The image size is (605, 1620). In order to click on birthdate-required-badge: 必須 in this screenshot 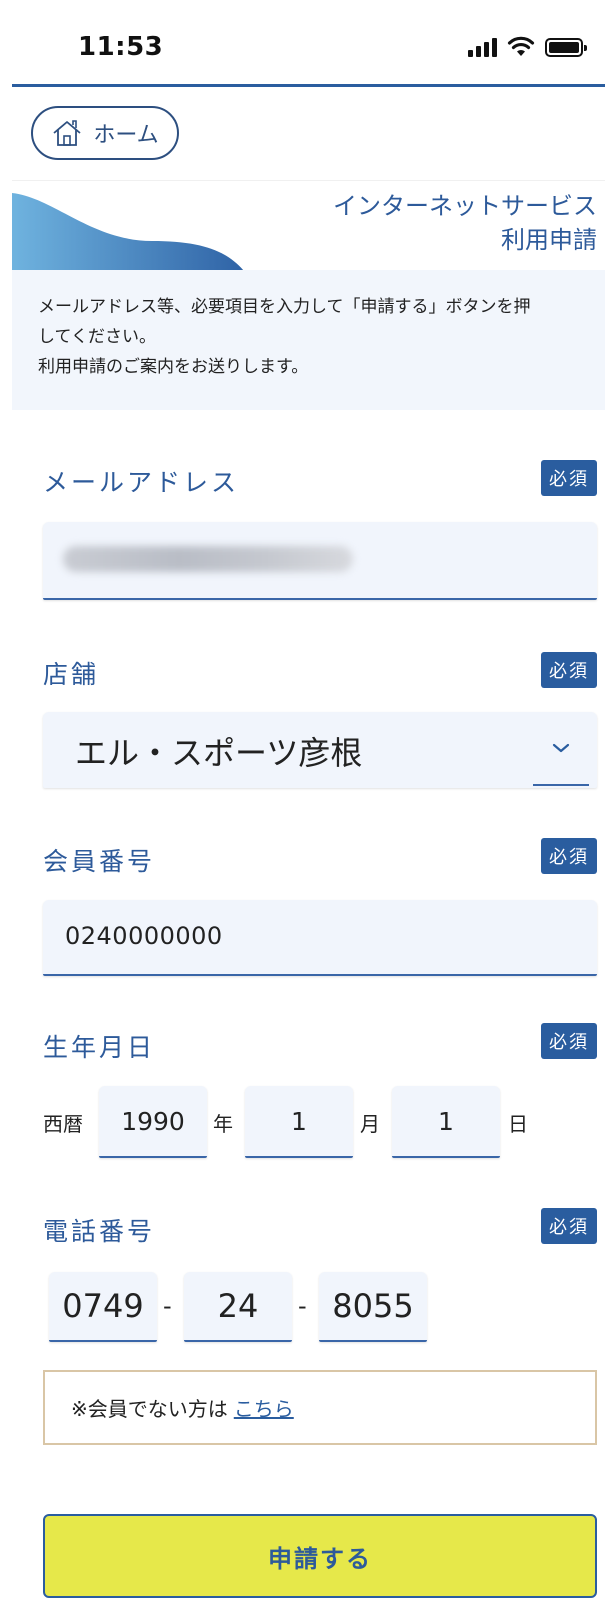, I will do `click(569, 1041)`.